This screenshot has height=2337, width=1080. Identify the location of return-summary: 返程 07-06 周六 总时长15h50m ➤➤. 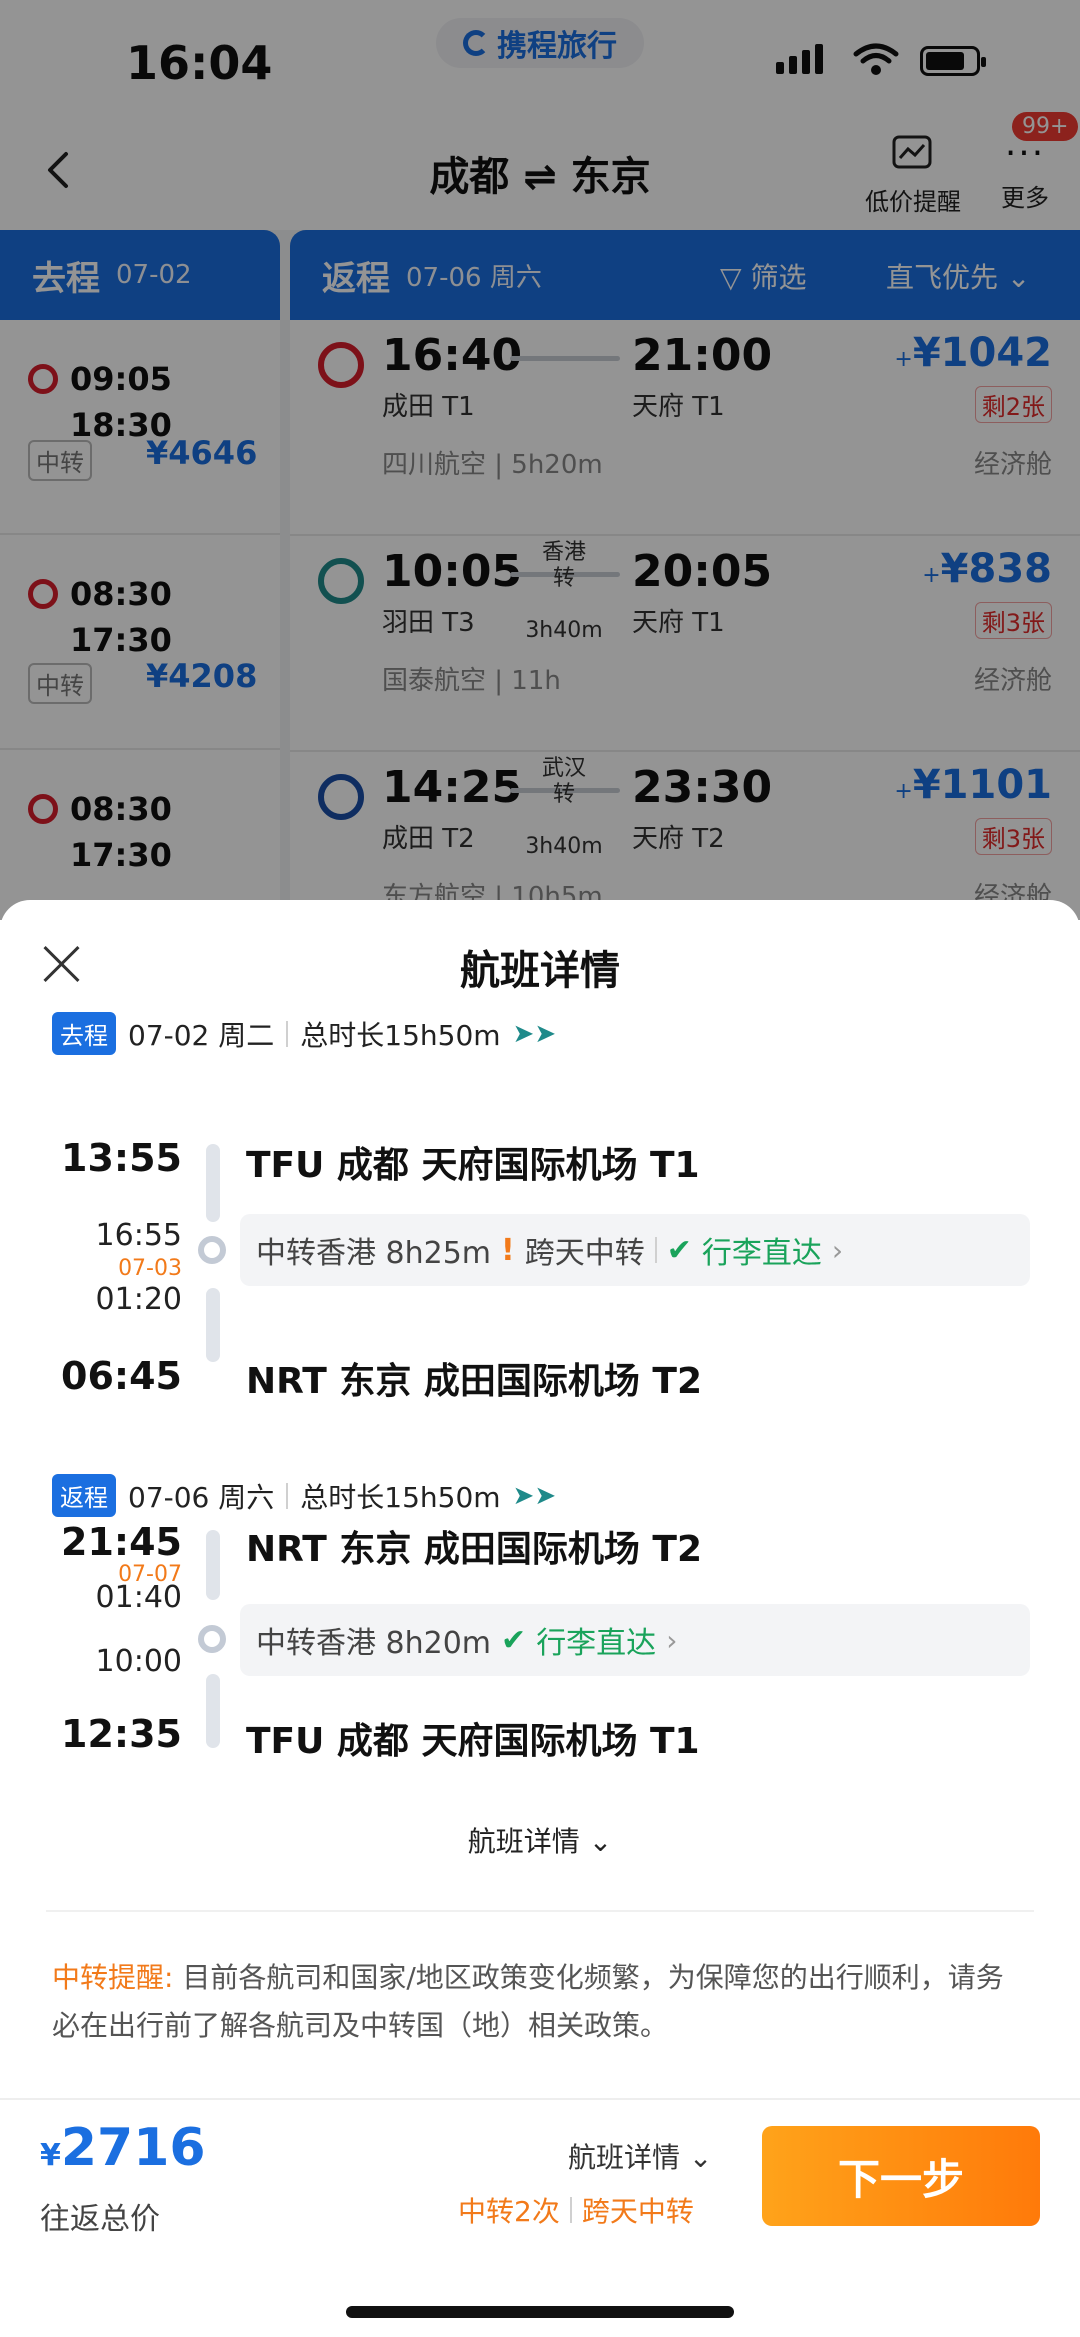
(304, 1495).